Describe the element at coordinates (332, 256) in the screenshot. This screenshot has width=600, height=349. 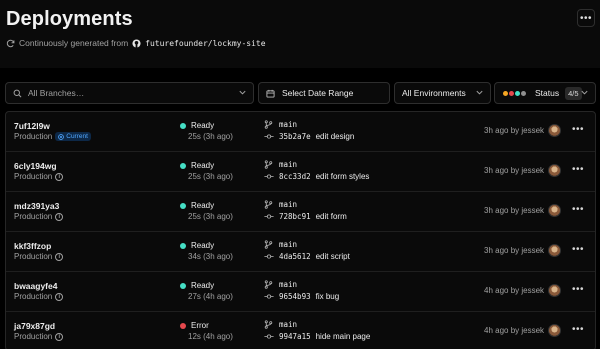
I see `commit-message: edit script` at that location.